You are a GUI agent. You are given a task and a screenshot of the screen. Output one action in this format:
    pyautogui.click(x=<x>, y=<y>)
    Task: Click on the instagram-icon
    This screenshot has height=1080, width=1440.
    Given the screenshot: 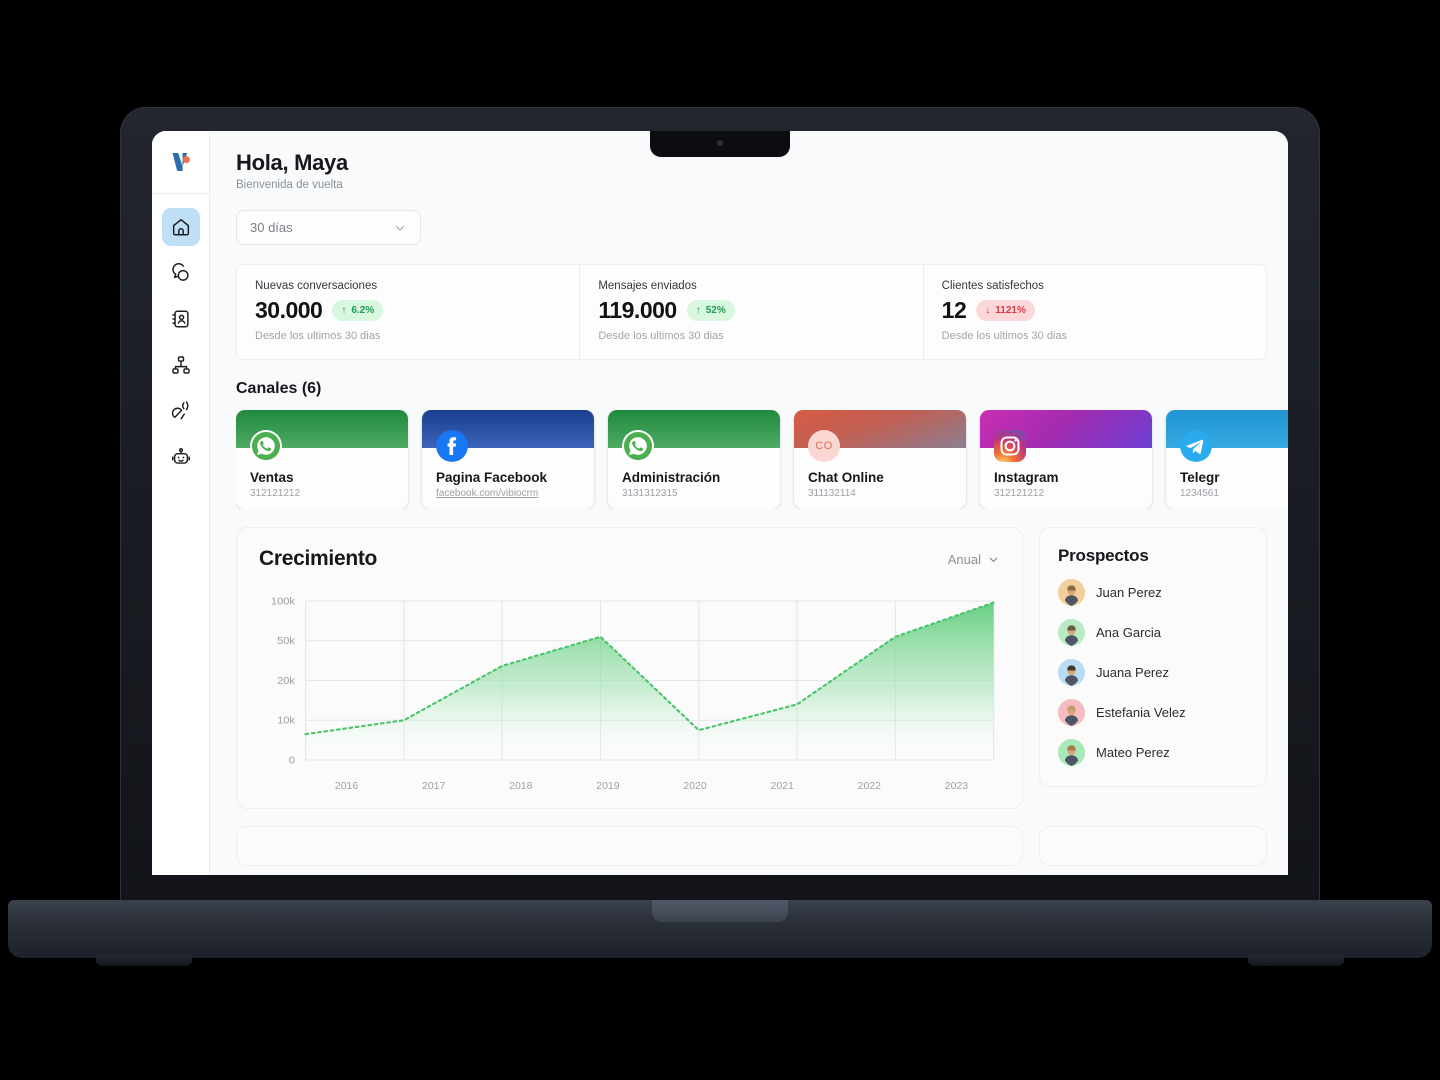 What is the action you would take?
    pyautogui.click(x=1010, y=446)
    